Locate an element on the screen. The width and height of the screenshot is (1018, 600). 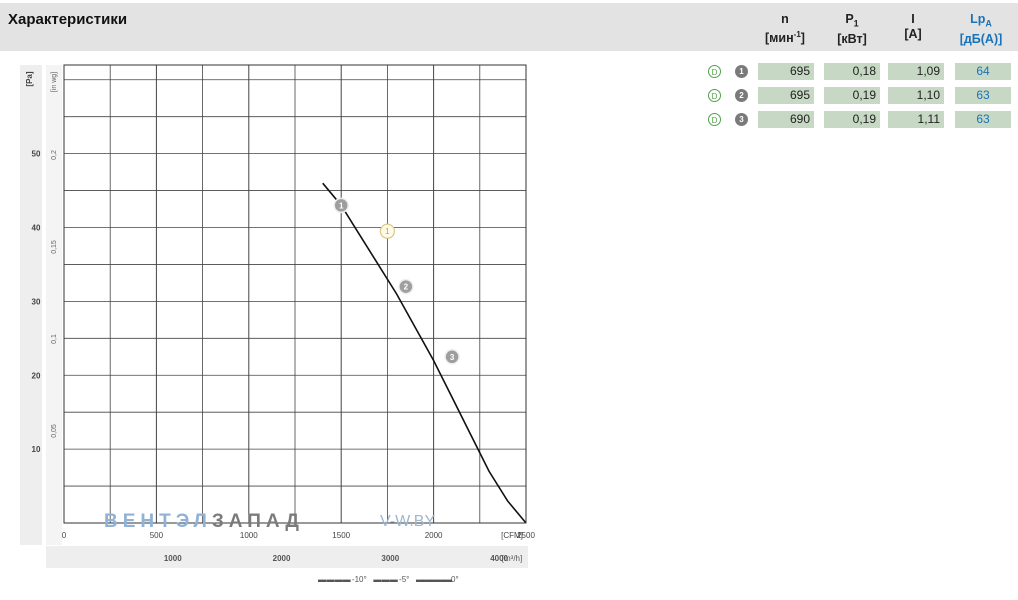
operating-point-label: 3 is located at coordinates (452, 357).